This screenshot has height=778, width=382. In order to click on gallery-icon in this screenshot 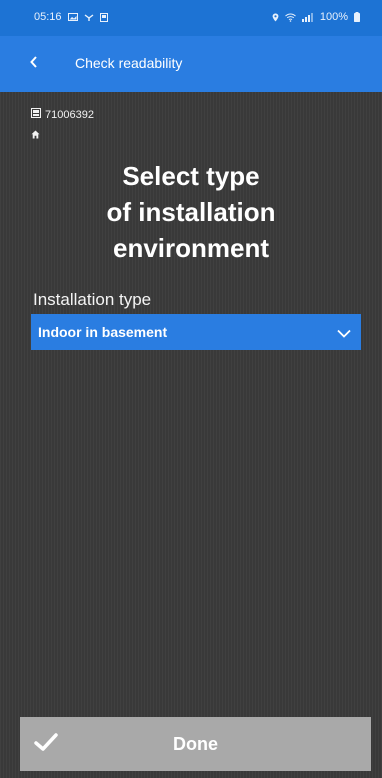, I will do `click(72, 17)`.